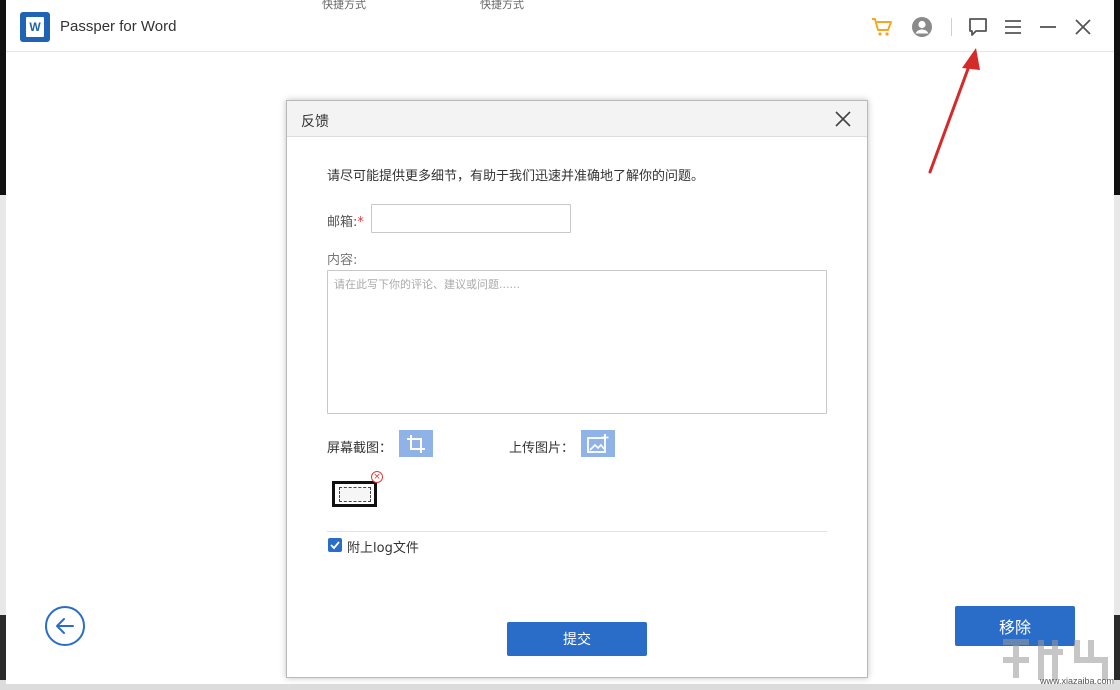 The image size is (1120, 690). I want to click on check-icon, so click(335, 545).